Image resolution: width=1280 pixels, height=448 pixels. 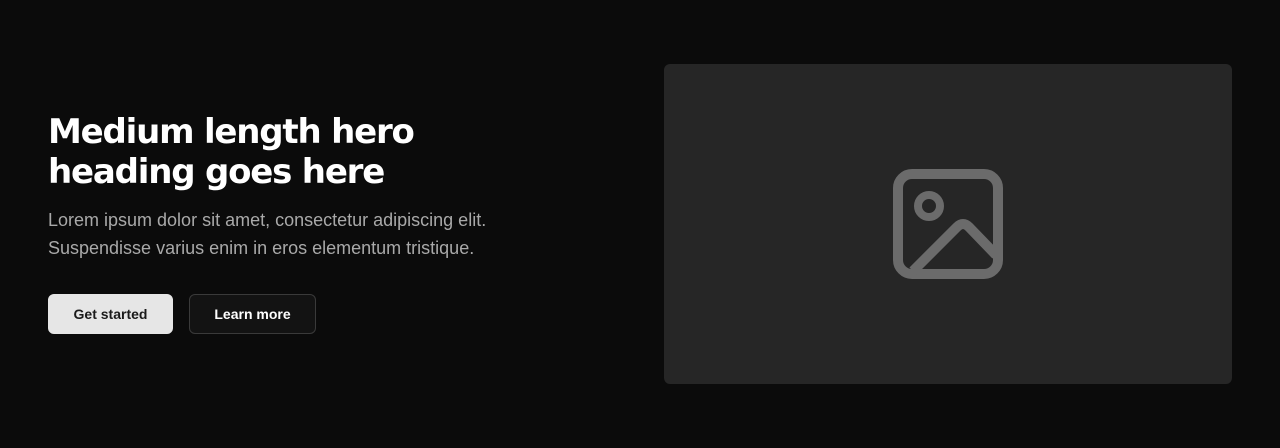 I want to click on learn-more-button: Learn more, so click(x=252, y=314).